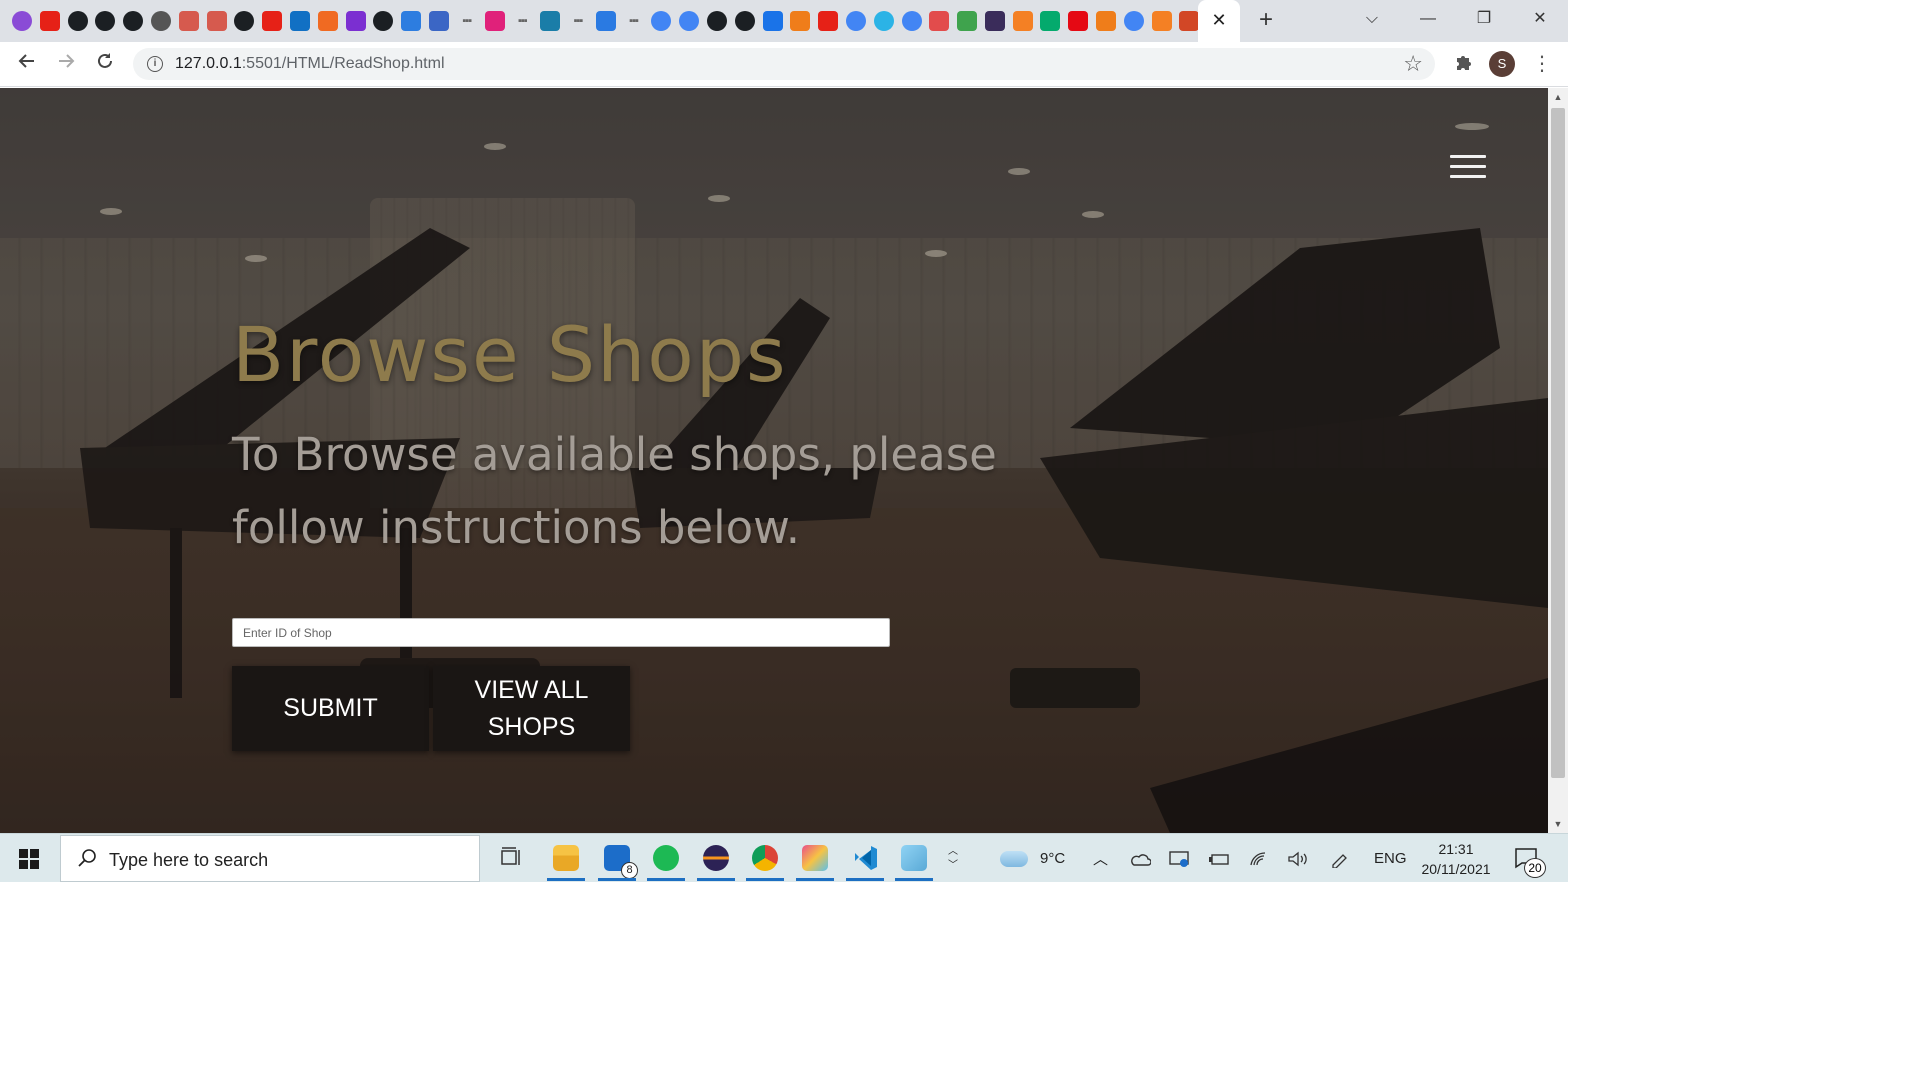 The width and height of the screenshot is (1920, 1080). What do you see at coordinates (155, 64) in the screenshot?
I see `site-info-icon: i` at bounding box center [155, 64].